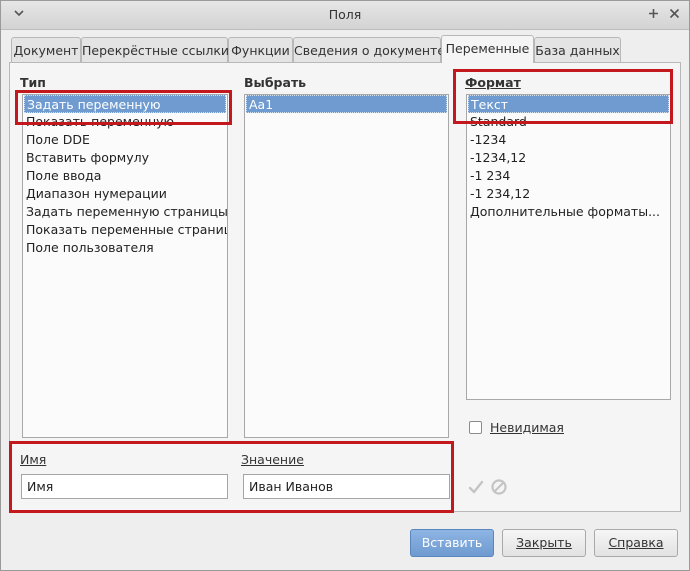 This screenshot has height=571, width=690. What do you see at coordinates (124, 486) in the screenshot?
I see `name-field` at bounding box center [124, 486].